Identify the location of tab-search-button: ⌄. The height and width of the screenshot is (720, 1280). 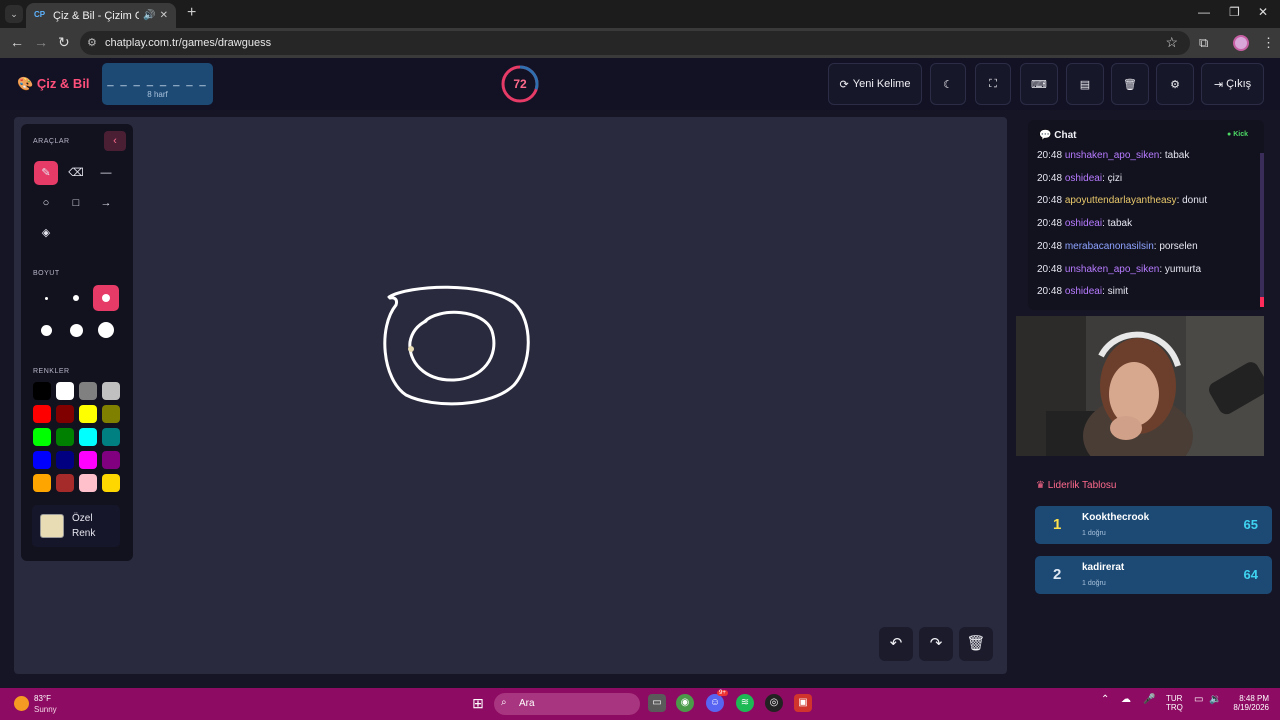
(14, 14).